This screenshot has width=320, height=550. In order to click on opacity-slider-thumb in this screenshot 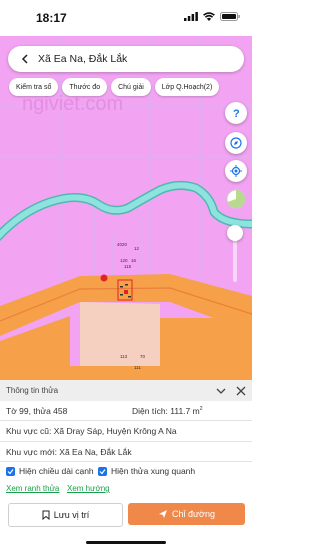, I will do `click(235, 233)`.